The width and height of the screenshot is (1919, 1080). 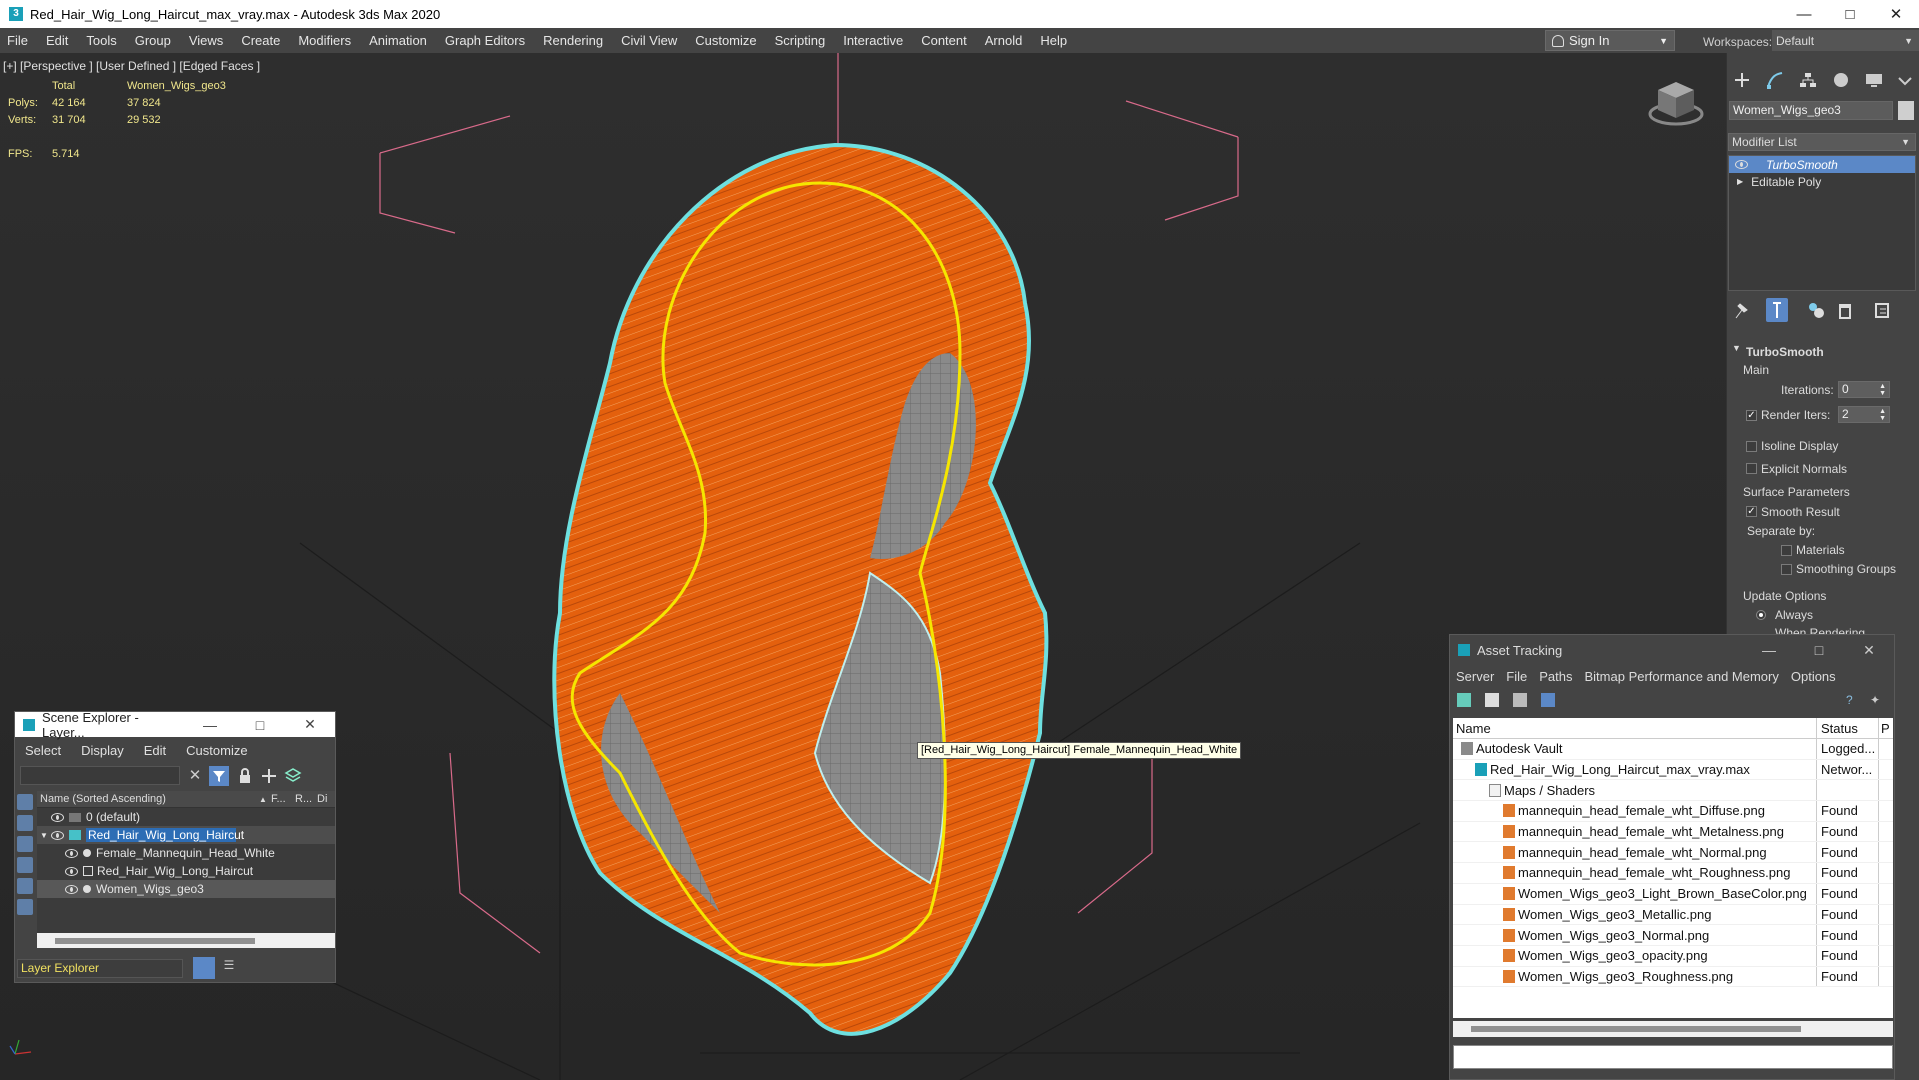 What do you see at coordinates (1777, 310) in the screenshot?
I see `show-end-result-icon` at bounding box center [1777, 310].